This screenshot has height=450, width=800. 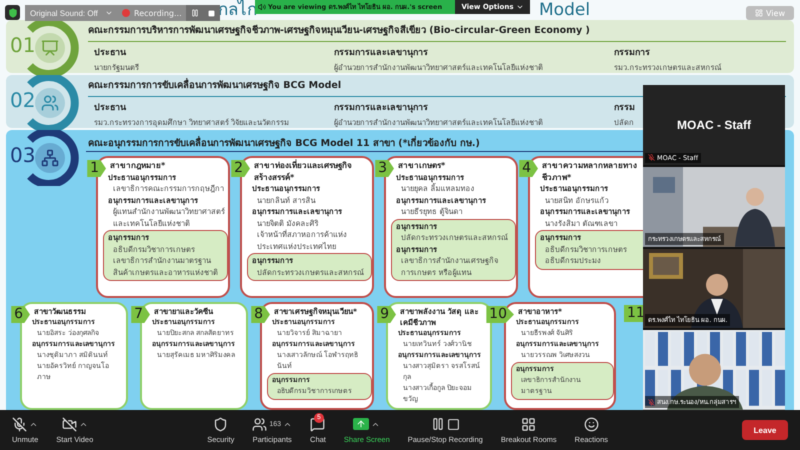 I want to click on branch-title: สาขาเกษตร*, so click(x=421, y=166).